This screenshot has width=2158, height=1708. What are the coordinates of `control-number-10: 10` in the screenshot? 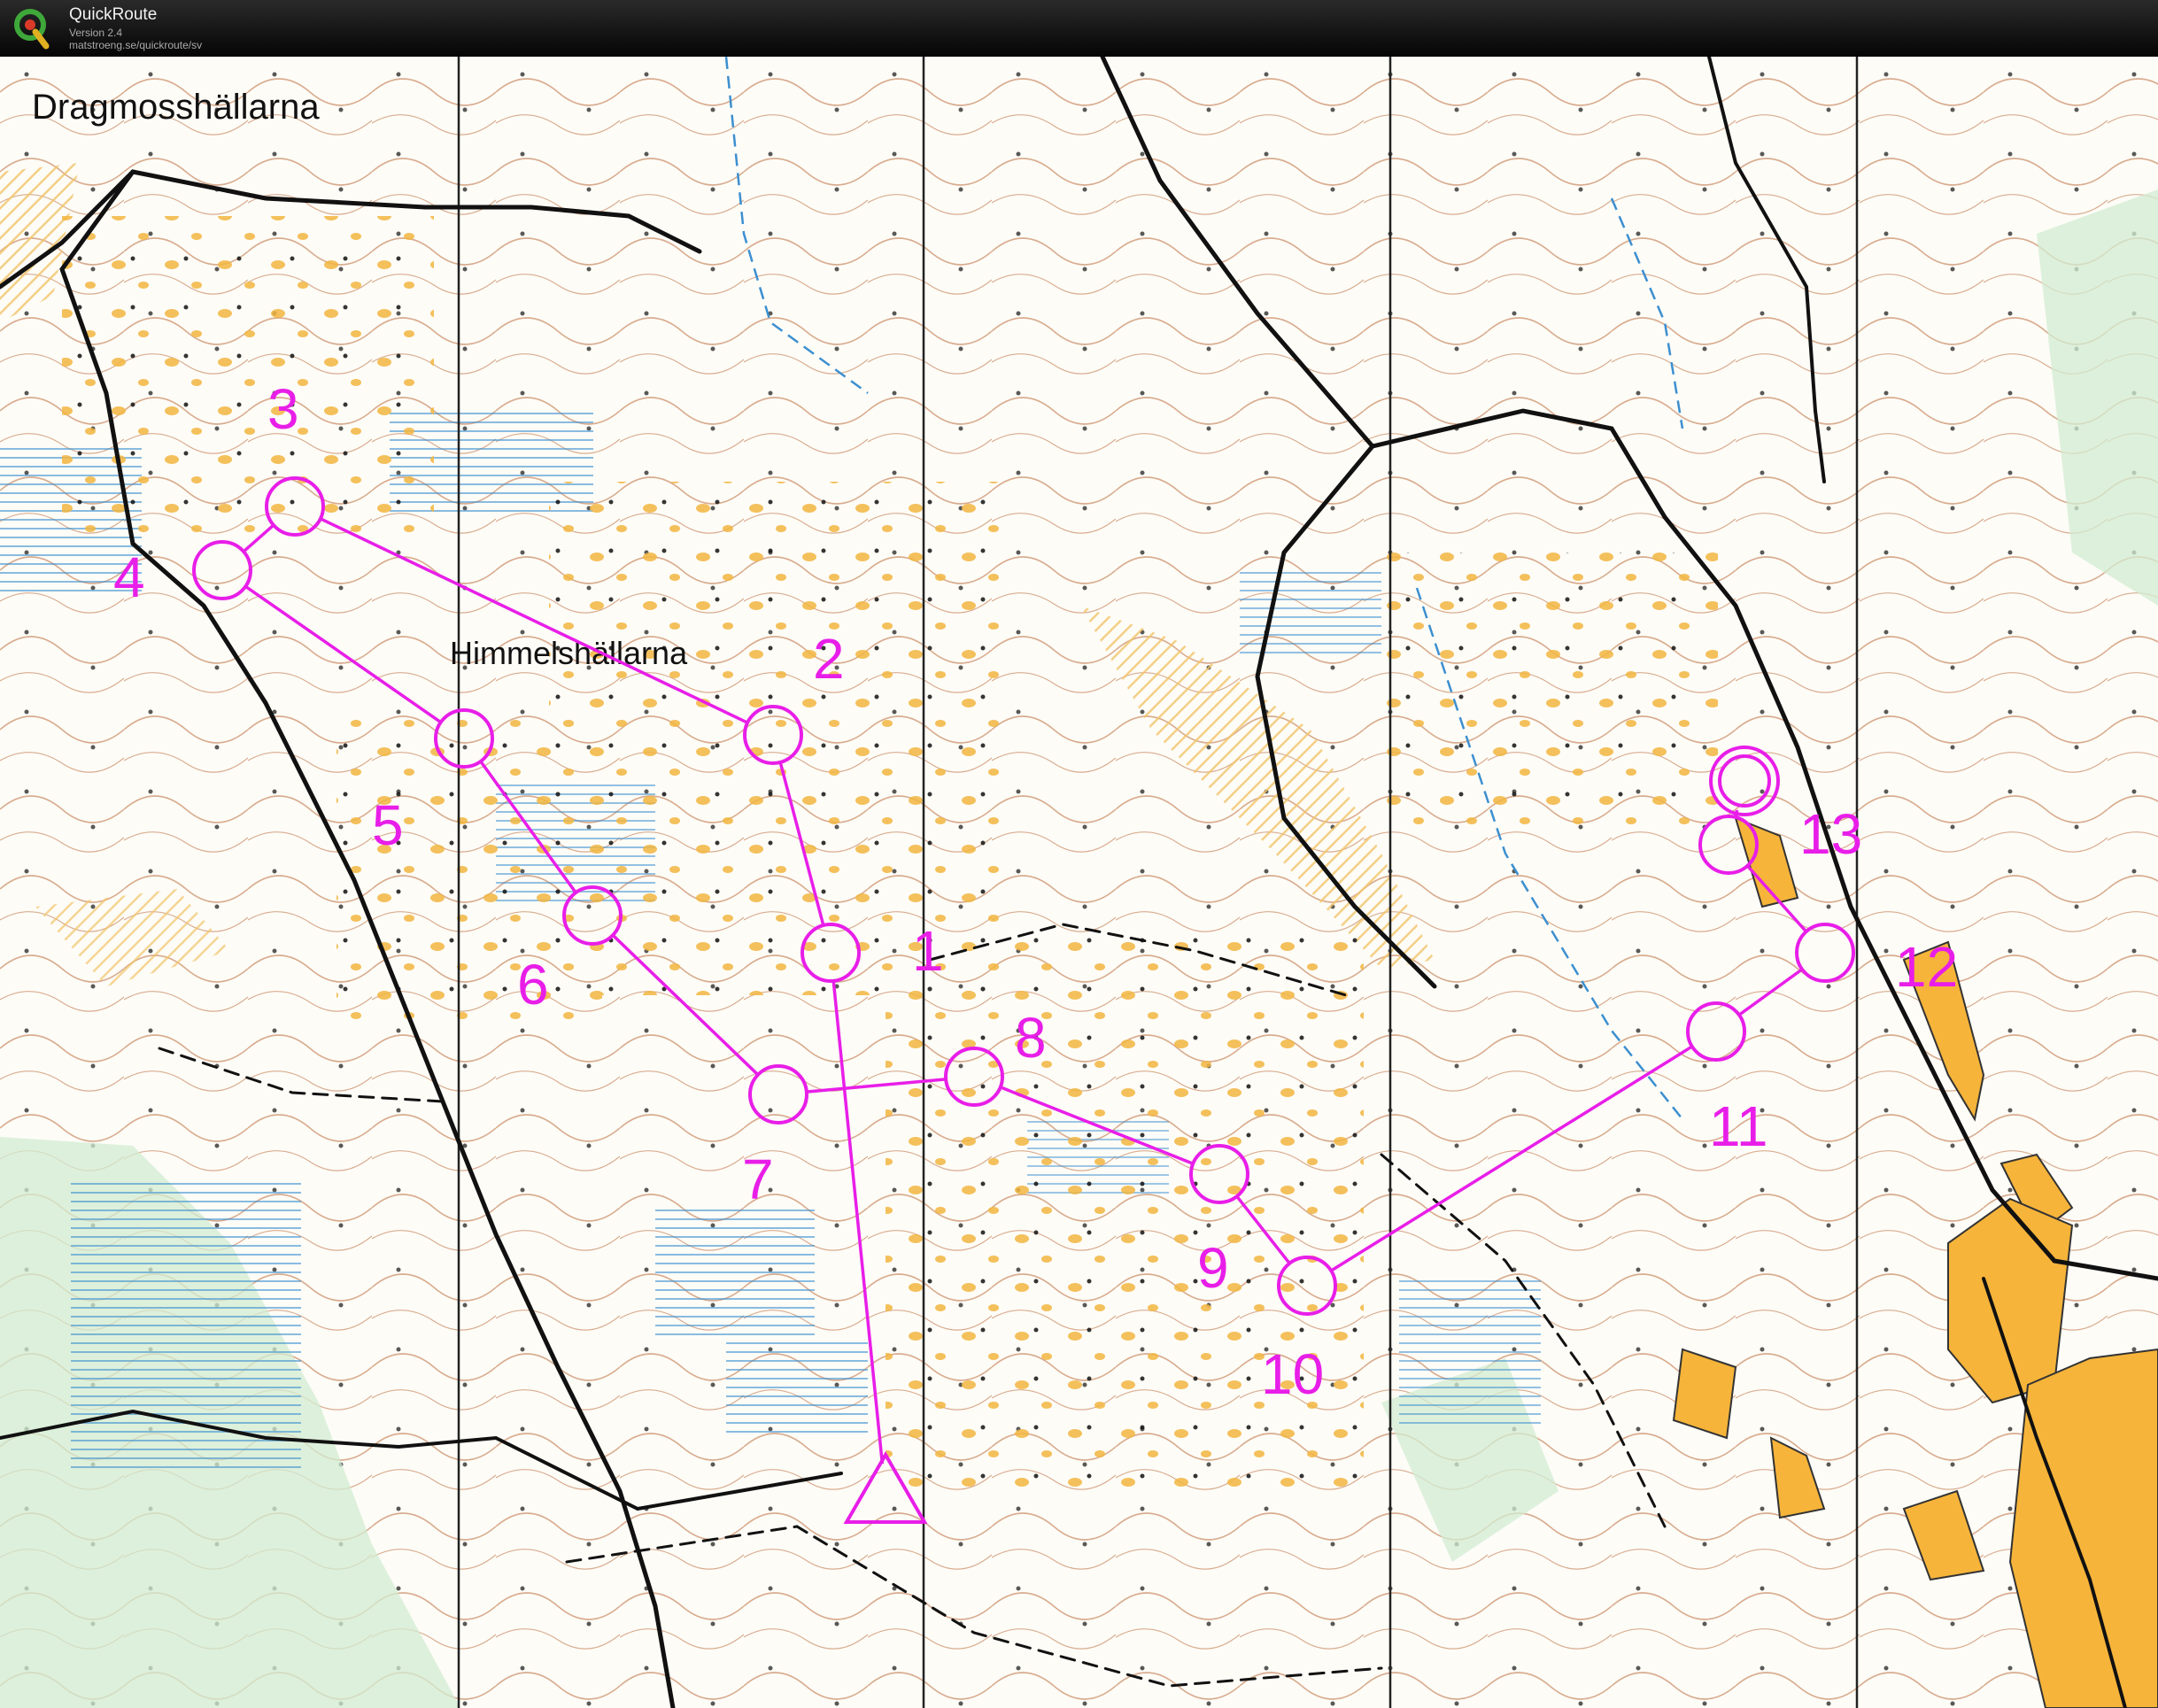 It's located at (1292, 1374).